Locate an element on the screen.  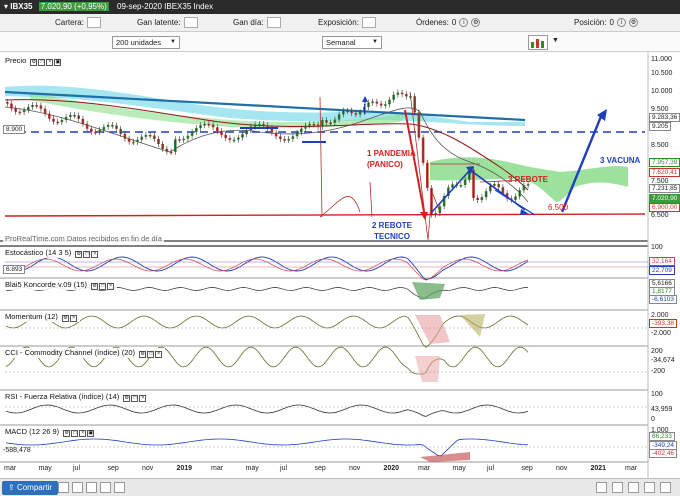
stat-ordenes: Órdenes: 0 i ⚙ is located at coordinates (448, 22).